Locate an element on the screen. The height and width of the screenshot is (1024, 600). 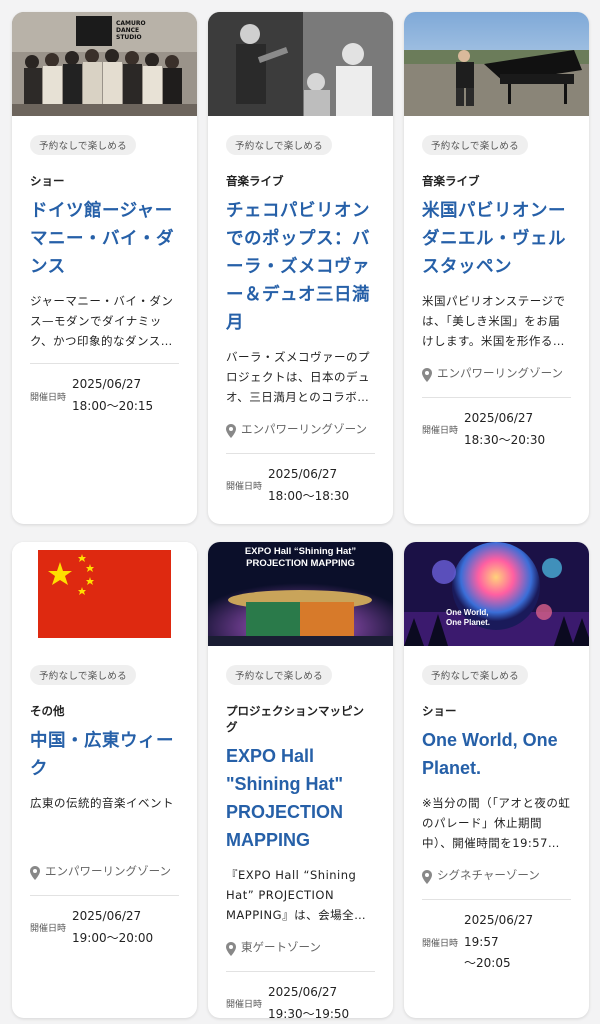
event-datetime: 開催日時 2025/06/27 19:00～20:00 is located at coordinates (104, 931).